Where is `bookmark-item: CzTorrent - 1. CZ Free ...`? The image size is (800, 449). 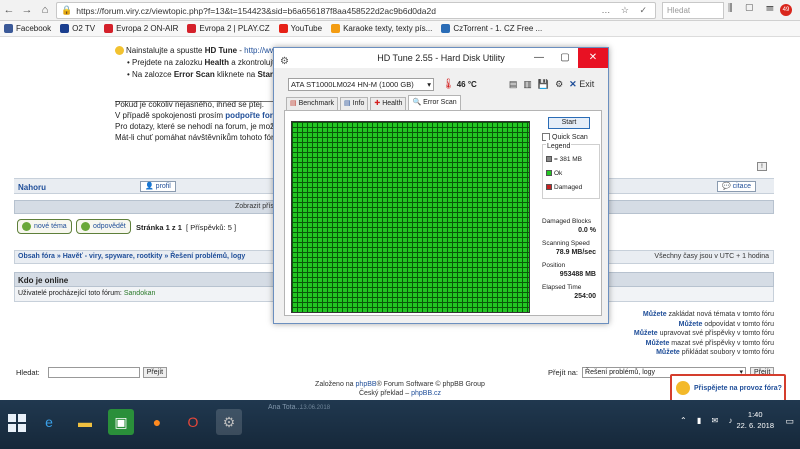
bookmark-item: CzTorrent - 1. CZ Free ... is located at coordinates (491, 28).